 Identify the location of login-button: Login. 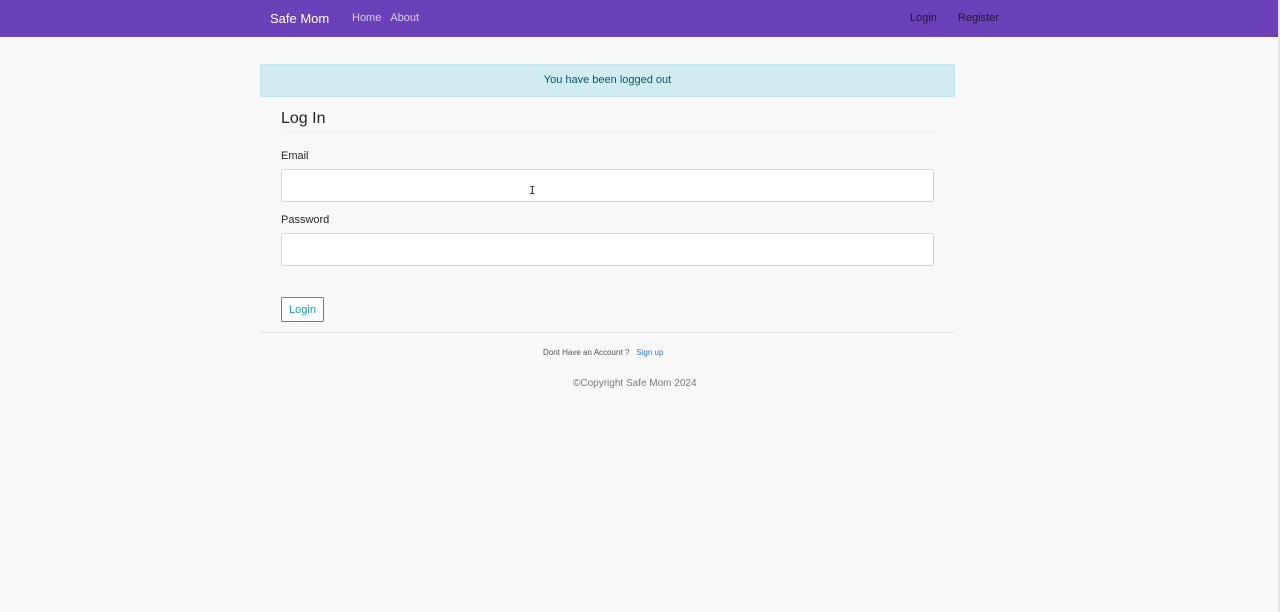
(302, 309).